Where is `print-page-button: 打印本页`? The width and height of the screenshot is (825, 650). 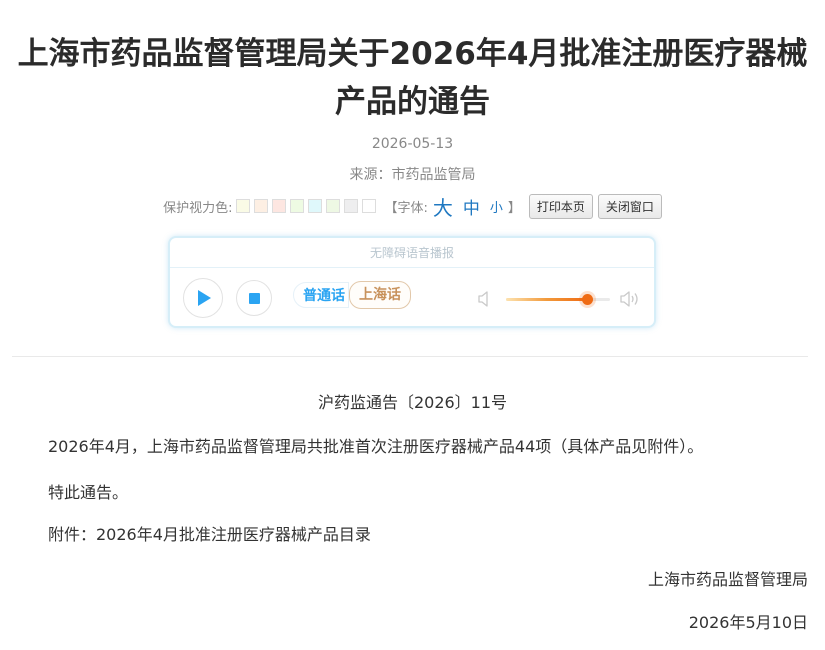
print-page-button: 打印本页 is located at coordinates (560, 206).